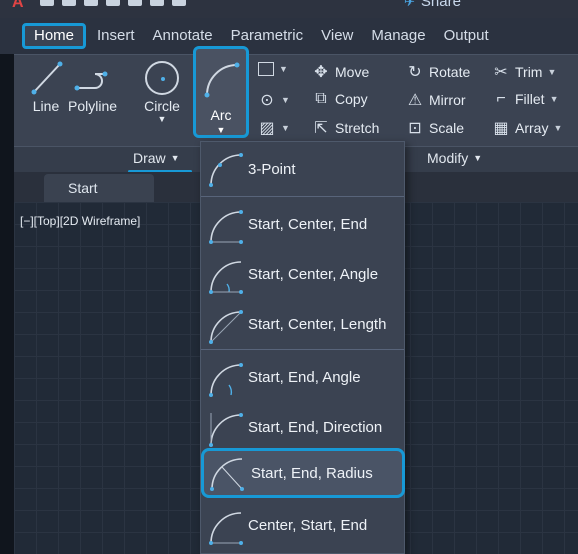 This screenshot has width=578, height=554. I want to click on menu-item-label: Start, Center, Length, so click(317, 324).